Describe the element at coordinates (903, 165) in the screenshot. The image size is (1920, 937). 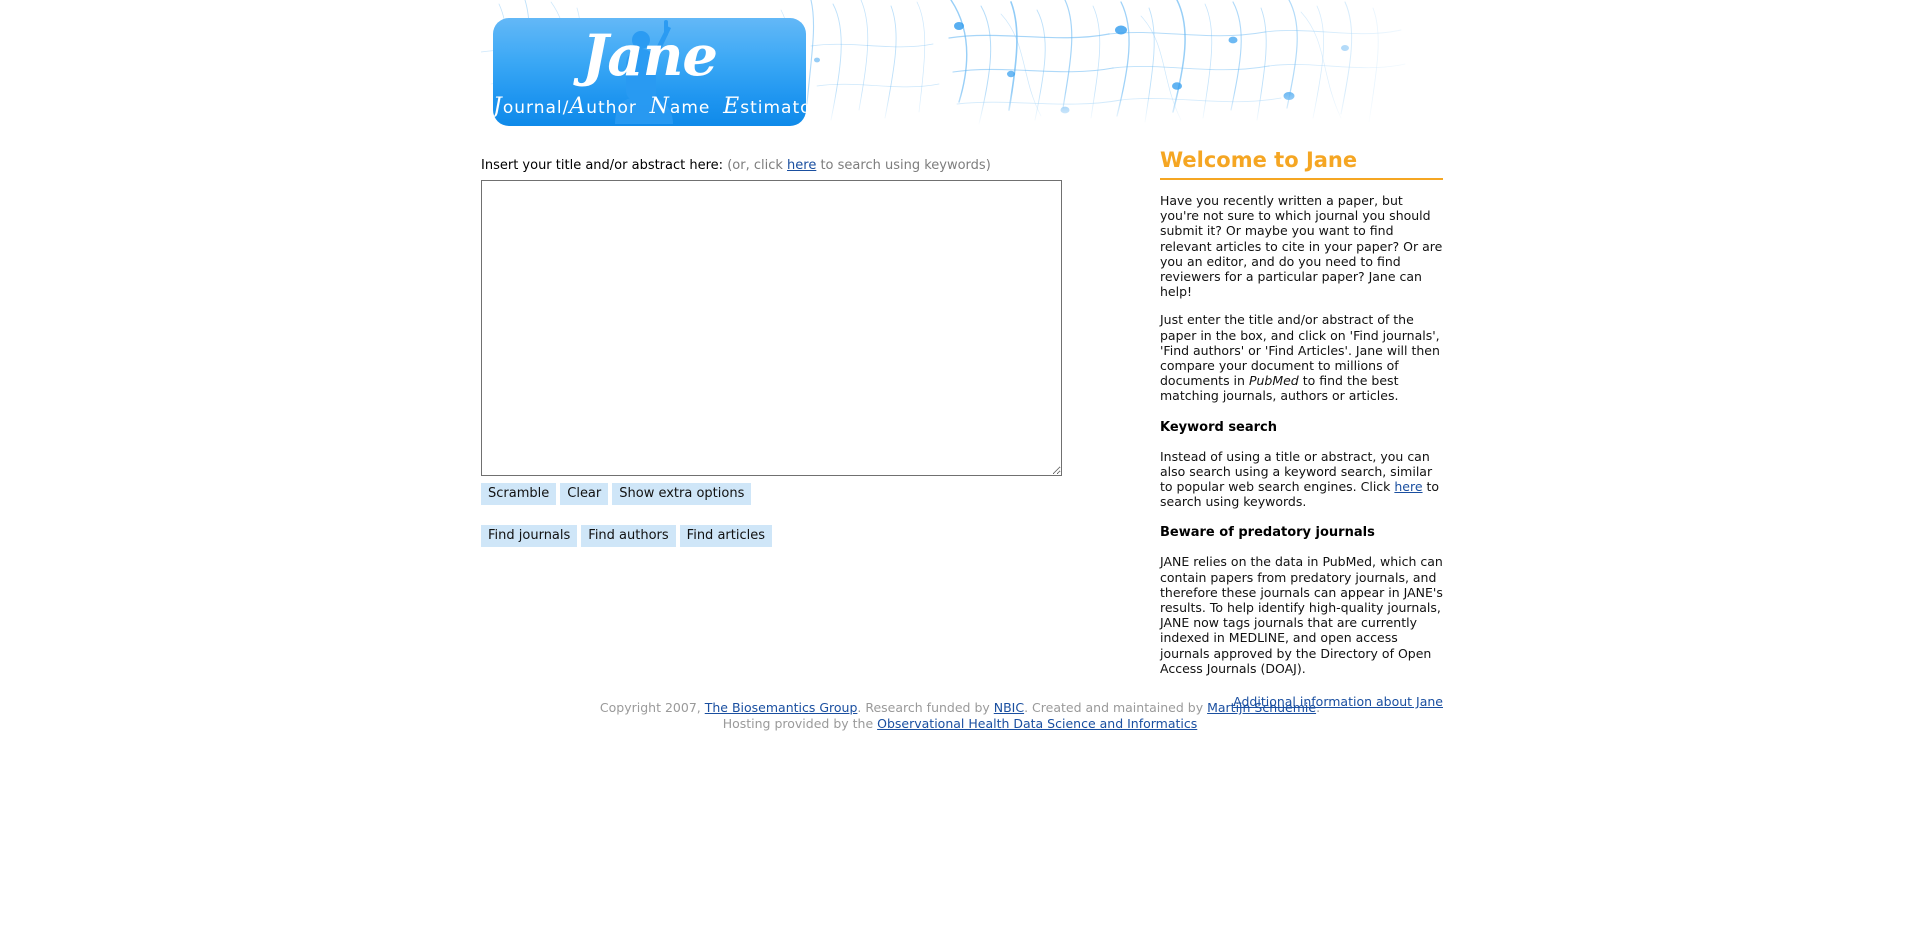
I see `keyword-hint-suffix: to search using keywords)` at that location.